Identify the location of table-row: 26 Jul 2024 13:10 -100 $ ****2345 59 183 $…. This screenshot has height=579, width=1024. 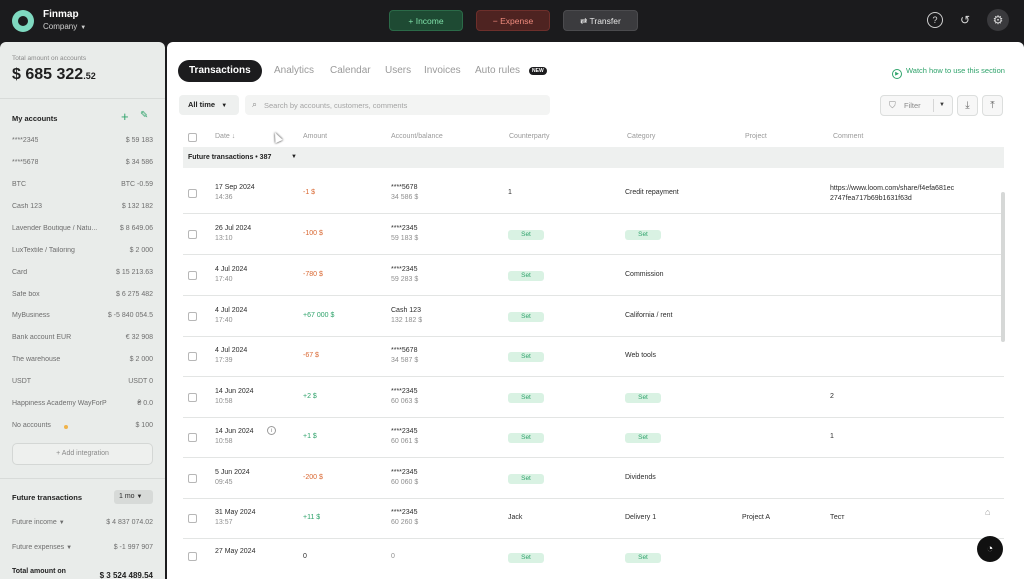
(593, 235).